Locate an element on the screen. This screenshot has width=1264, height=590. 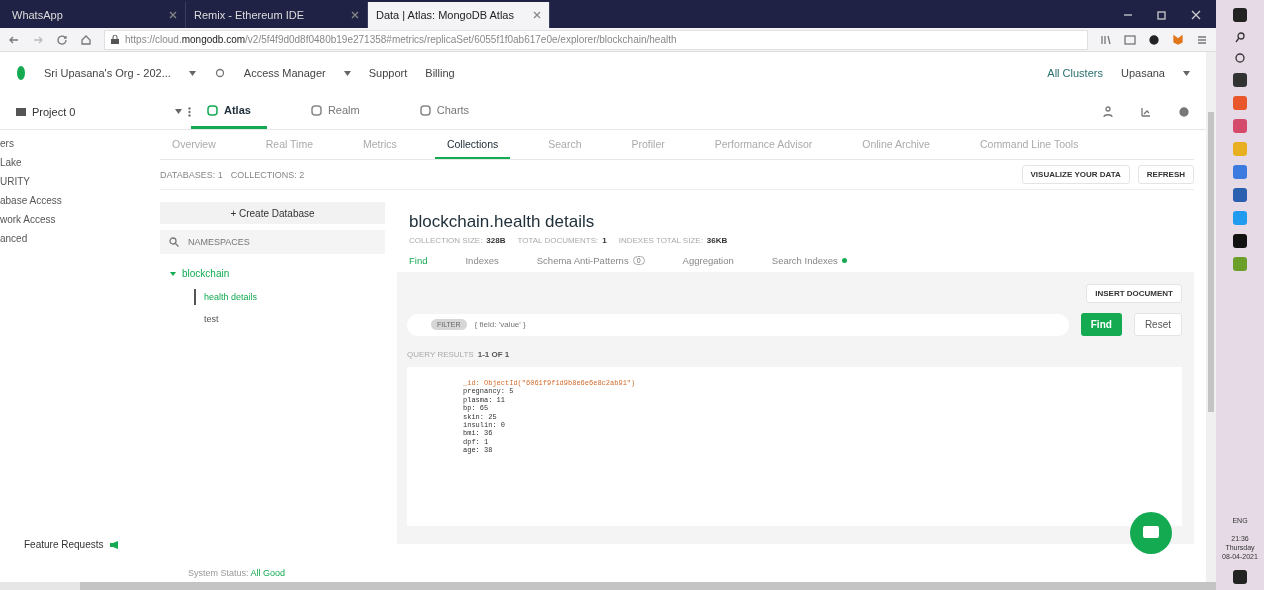
status-dot-icon is located at coordinates (844, 260).